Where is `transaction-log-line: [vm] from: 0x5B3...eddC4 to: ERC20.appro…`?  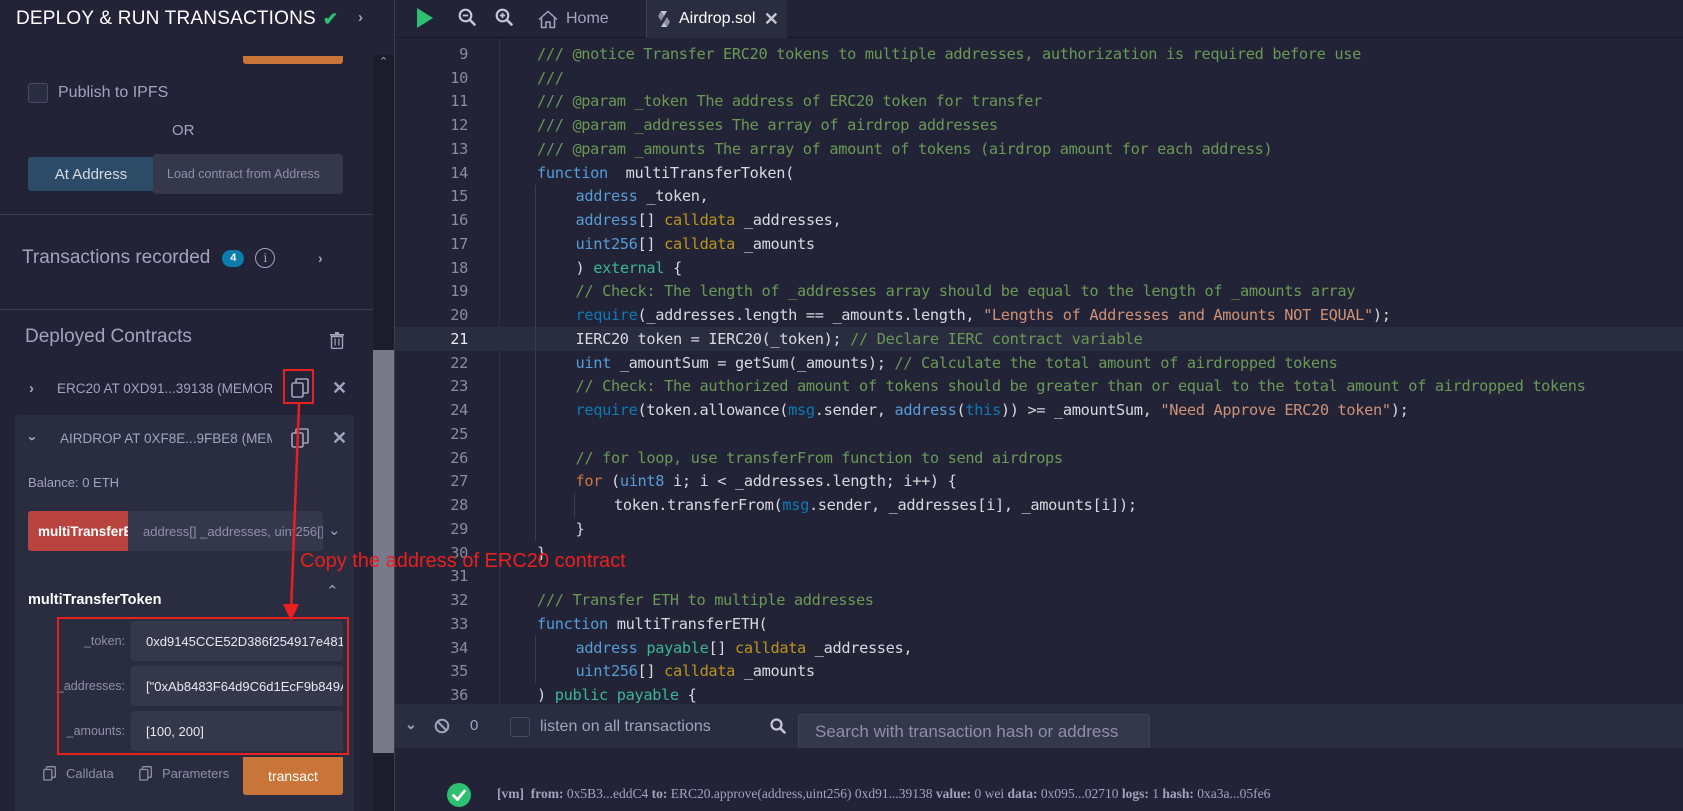
transaction-log-line: [vm] from: 0x5B3...eddC4 to: ERC20.appro… is located at coordinates (883, 794).